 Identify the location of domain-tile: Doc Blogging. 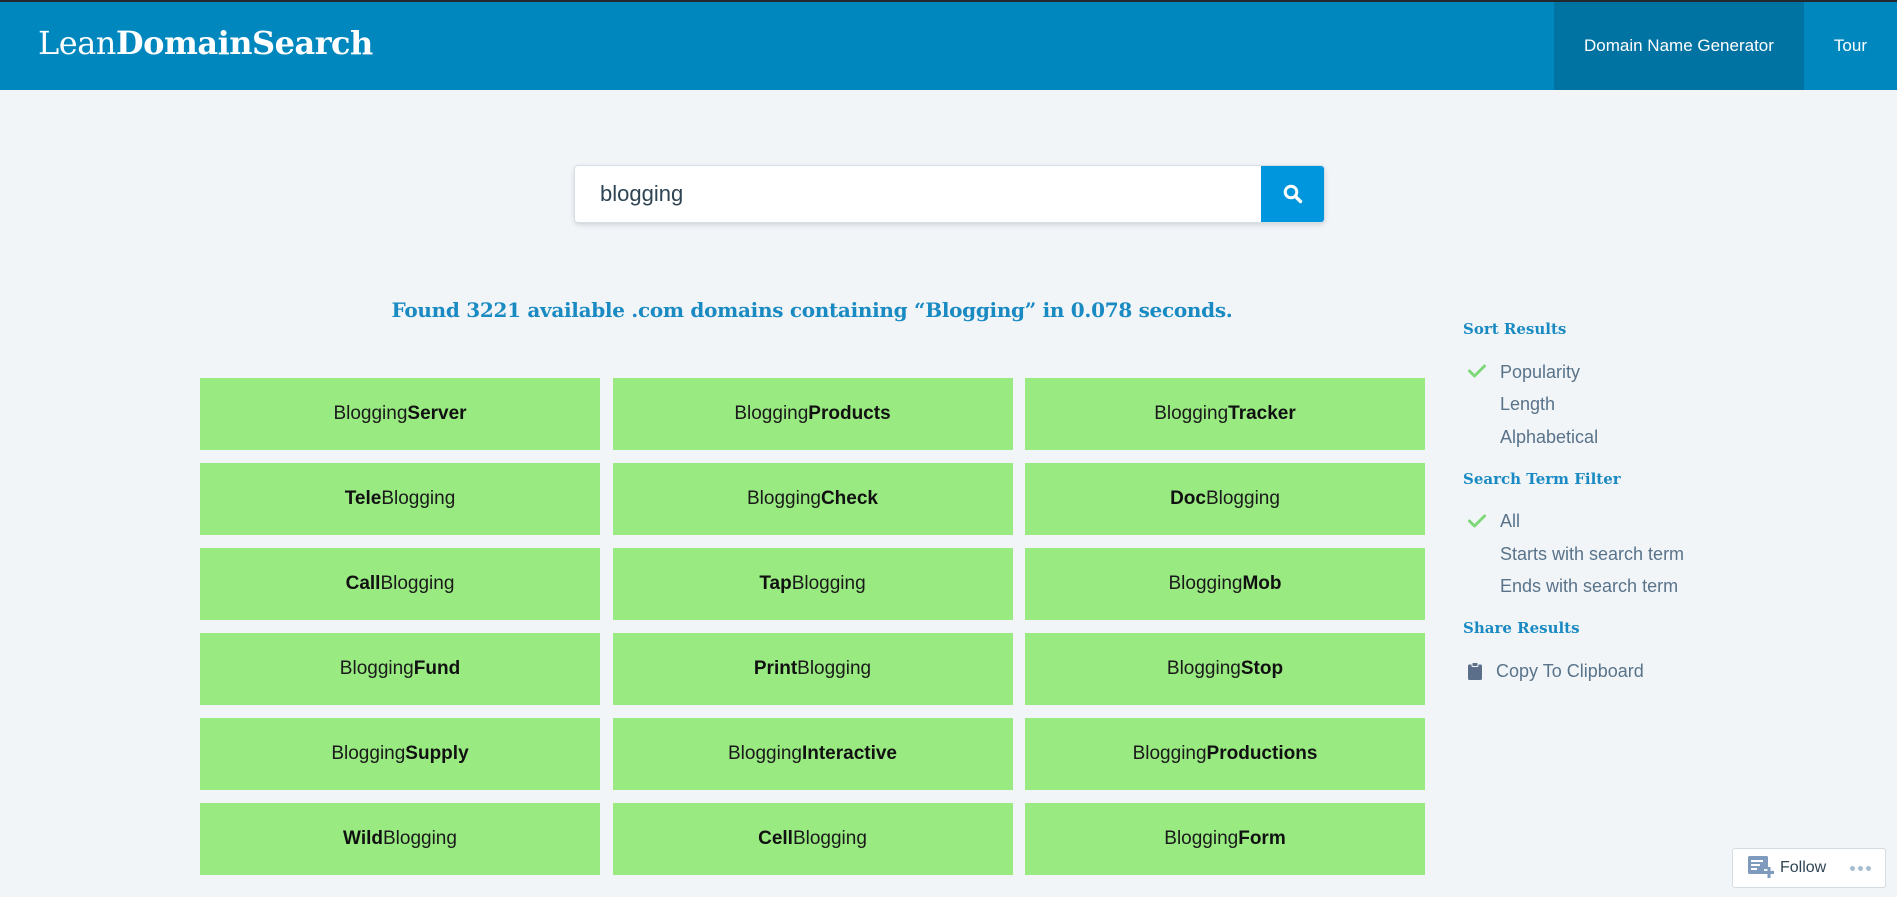
(1225, 499).